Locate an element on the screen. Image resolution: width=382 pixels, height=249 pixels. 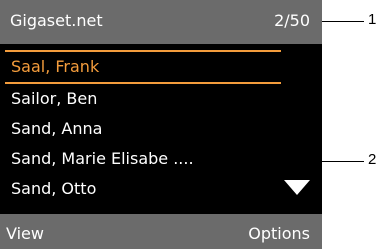
callout-number-2: 2 is located at coordinates (372, 159).